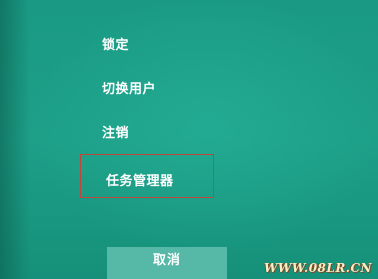 The width and height of the screenshot is (378, 279). What do you see at coordinates (115, 134) in the screenshot?
I see `menu-item-sign-out: 注销` at bounding box center [115, 134].